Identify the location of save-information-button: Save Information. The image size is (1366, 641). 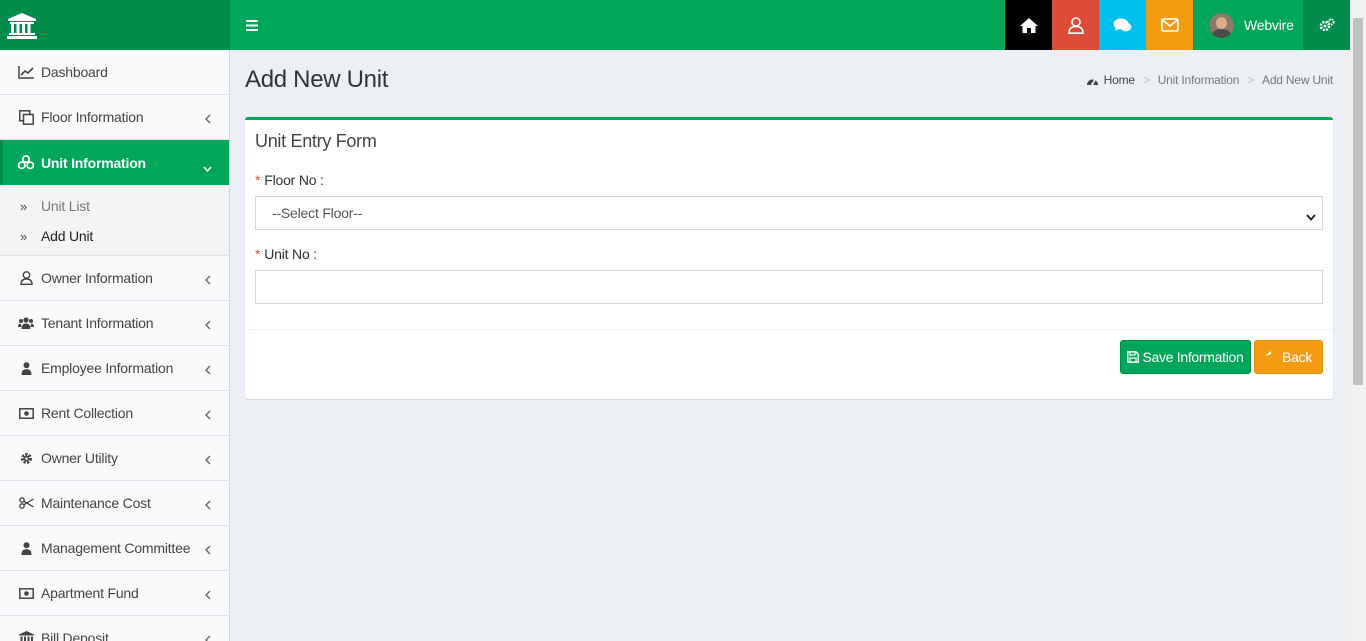
(1185, 357).